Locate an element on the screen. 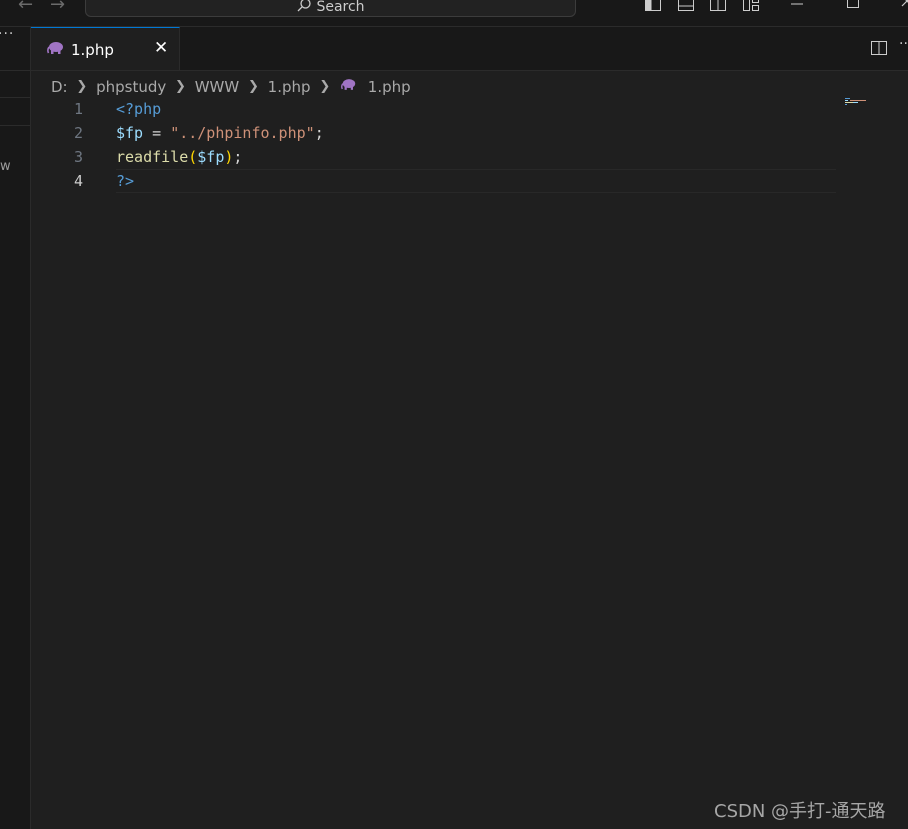  minimap is located at coordinates (857, 102).